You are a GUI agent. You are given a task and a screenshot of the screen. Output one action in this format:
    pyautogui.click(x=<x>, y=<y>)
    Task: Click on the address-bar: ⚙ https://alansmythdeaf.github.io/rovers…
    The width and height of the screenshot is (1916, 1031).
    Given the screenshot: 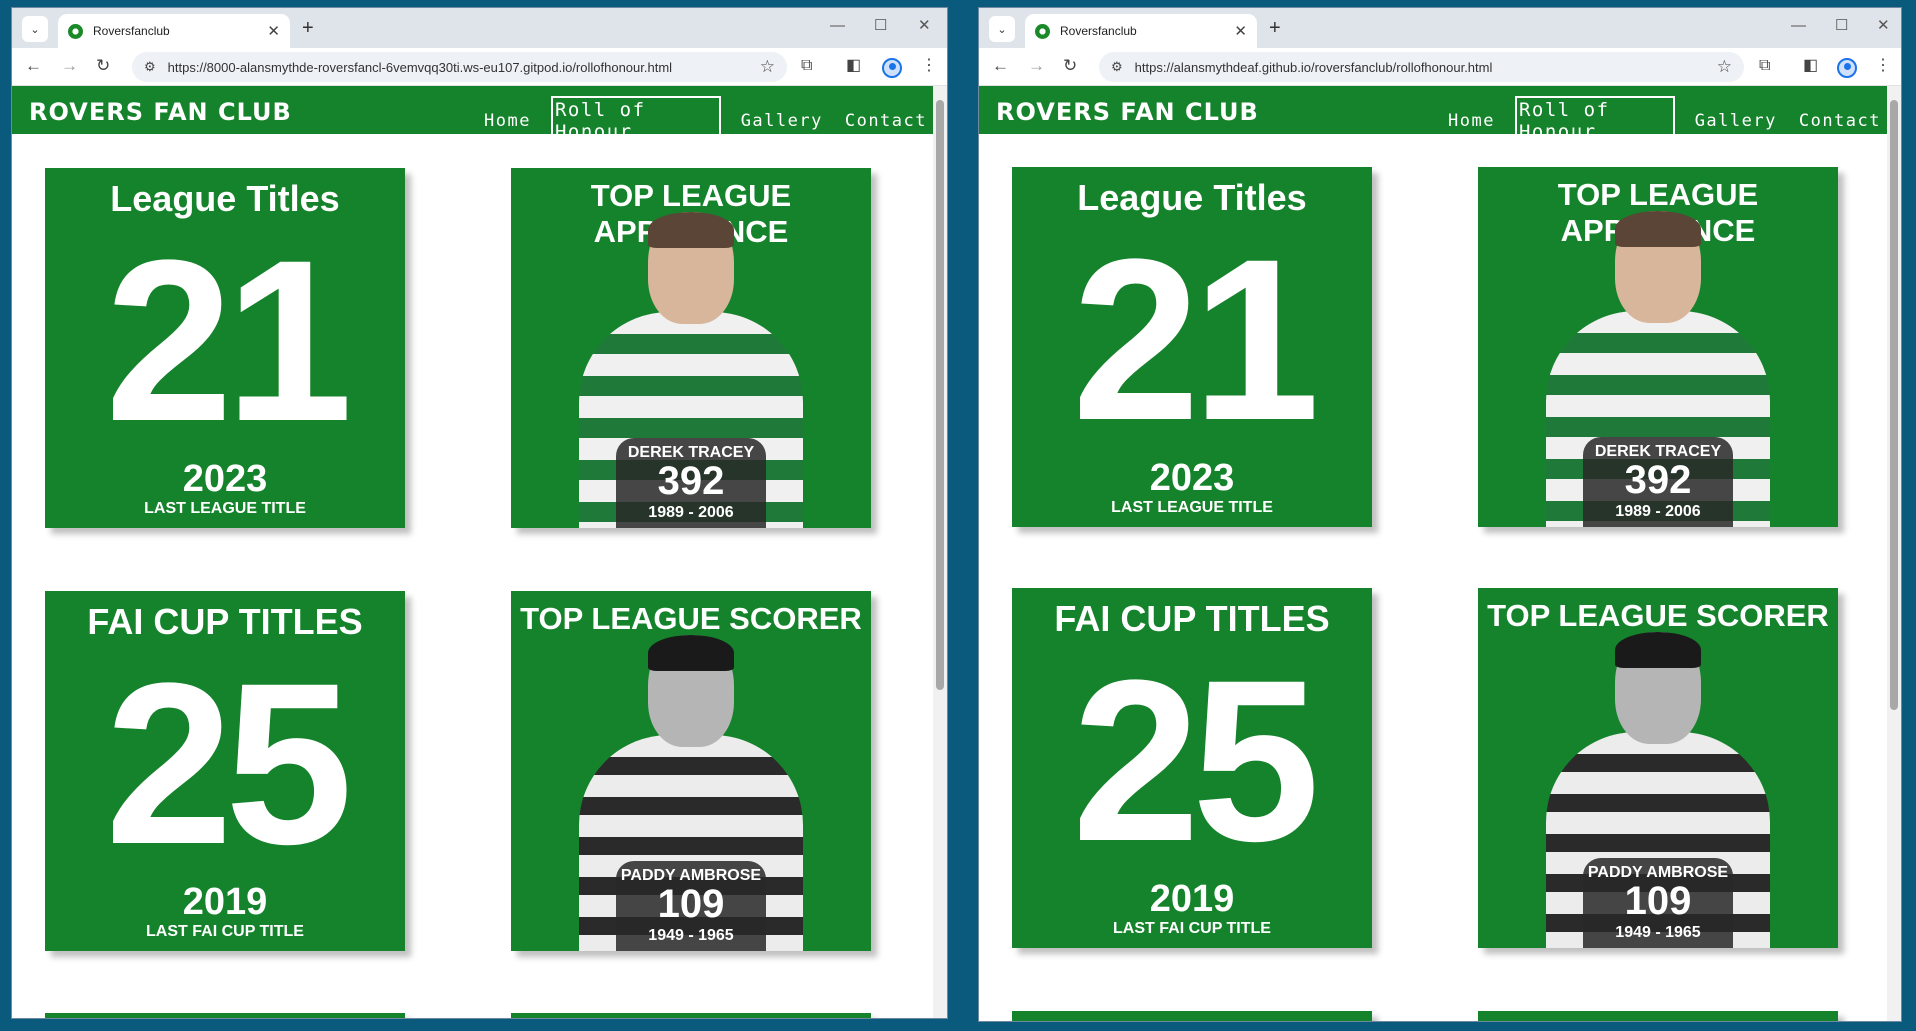 What is the action you would take?
    pyautogui.click(x=1421, y=67)
    